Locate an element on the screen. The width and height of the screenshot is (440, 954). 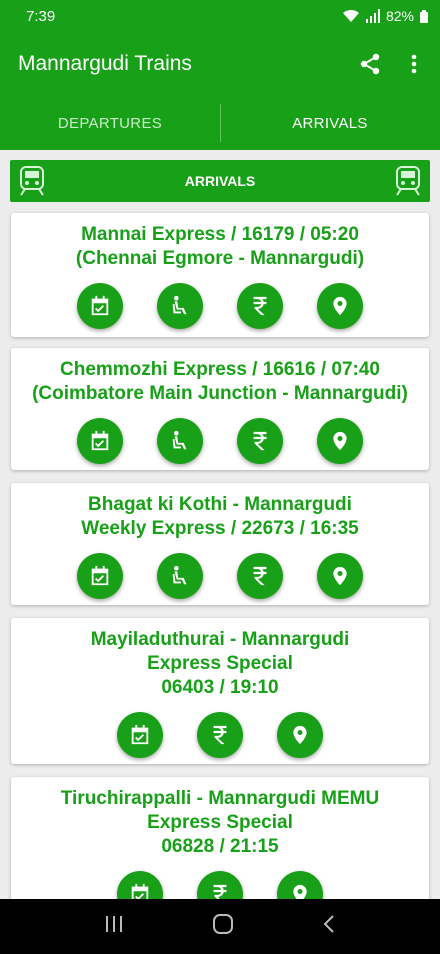
status-icons: 82% is located at coordinates (385, 16).